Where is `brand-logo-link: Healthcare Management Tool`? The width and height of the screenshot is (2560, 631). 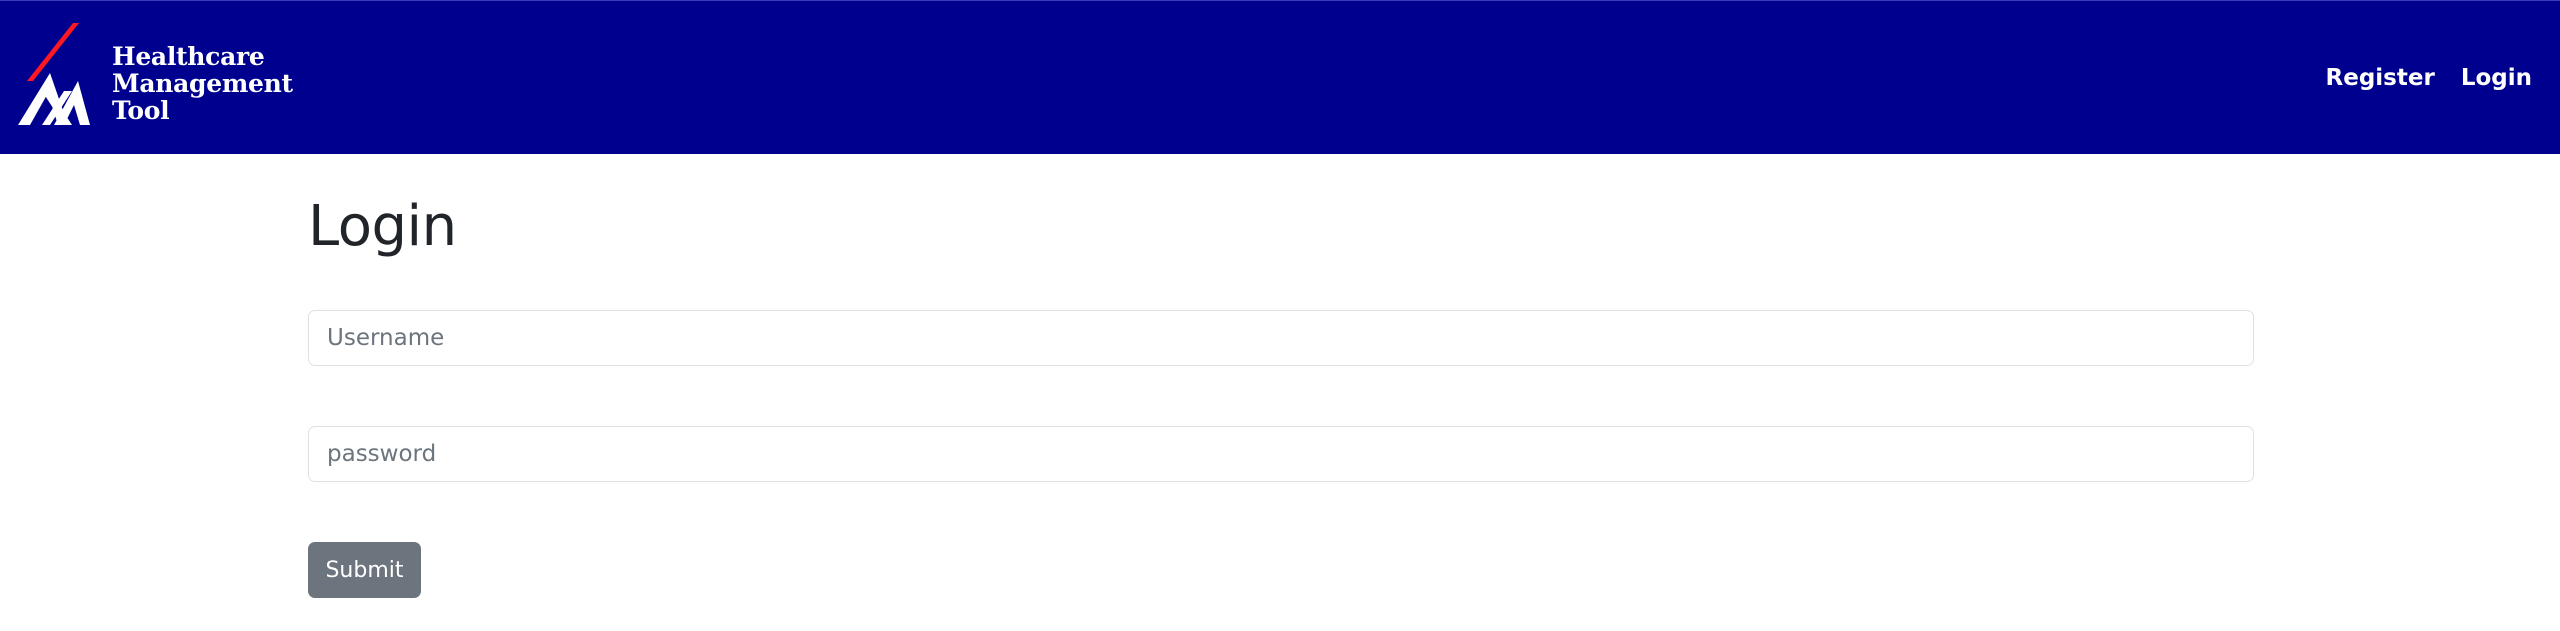 brand-logo-link: Healthcare Management Tool is located at coordinates (154, 76).